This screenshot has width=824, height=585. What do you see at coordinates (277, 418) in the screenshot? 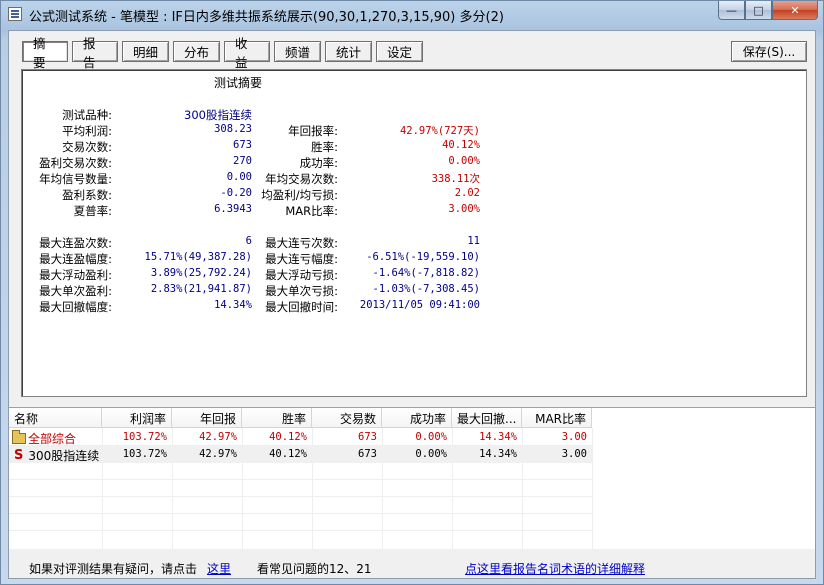
I see `column-header-win-rate: 胜率` at bounding box center [277, 418].